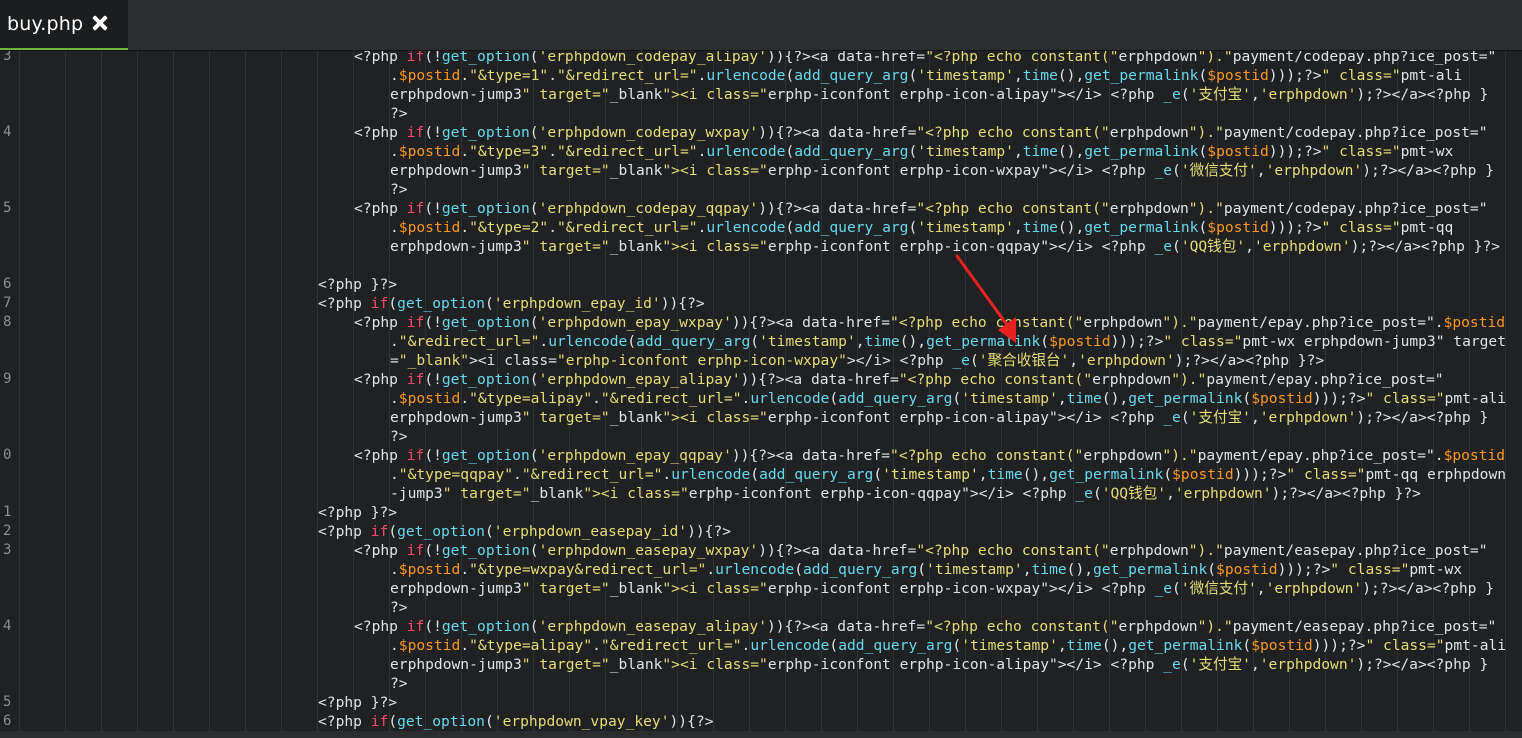 Image resolution: width=1522 pixels, height=738 pixels. I want to click on close-icon, so click(100, 23).